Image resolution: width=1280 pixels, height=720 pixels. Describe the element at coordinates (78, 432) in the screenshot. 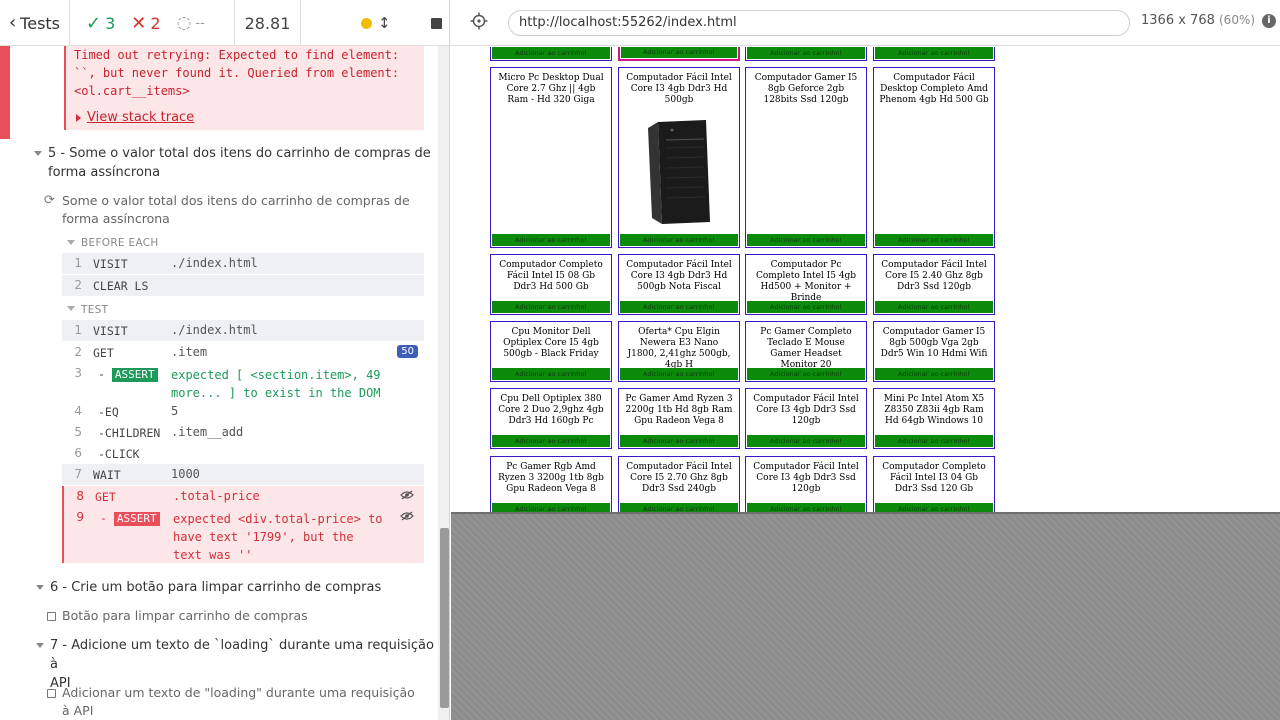

I see `command-number: 5` at that location.